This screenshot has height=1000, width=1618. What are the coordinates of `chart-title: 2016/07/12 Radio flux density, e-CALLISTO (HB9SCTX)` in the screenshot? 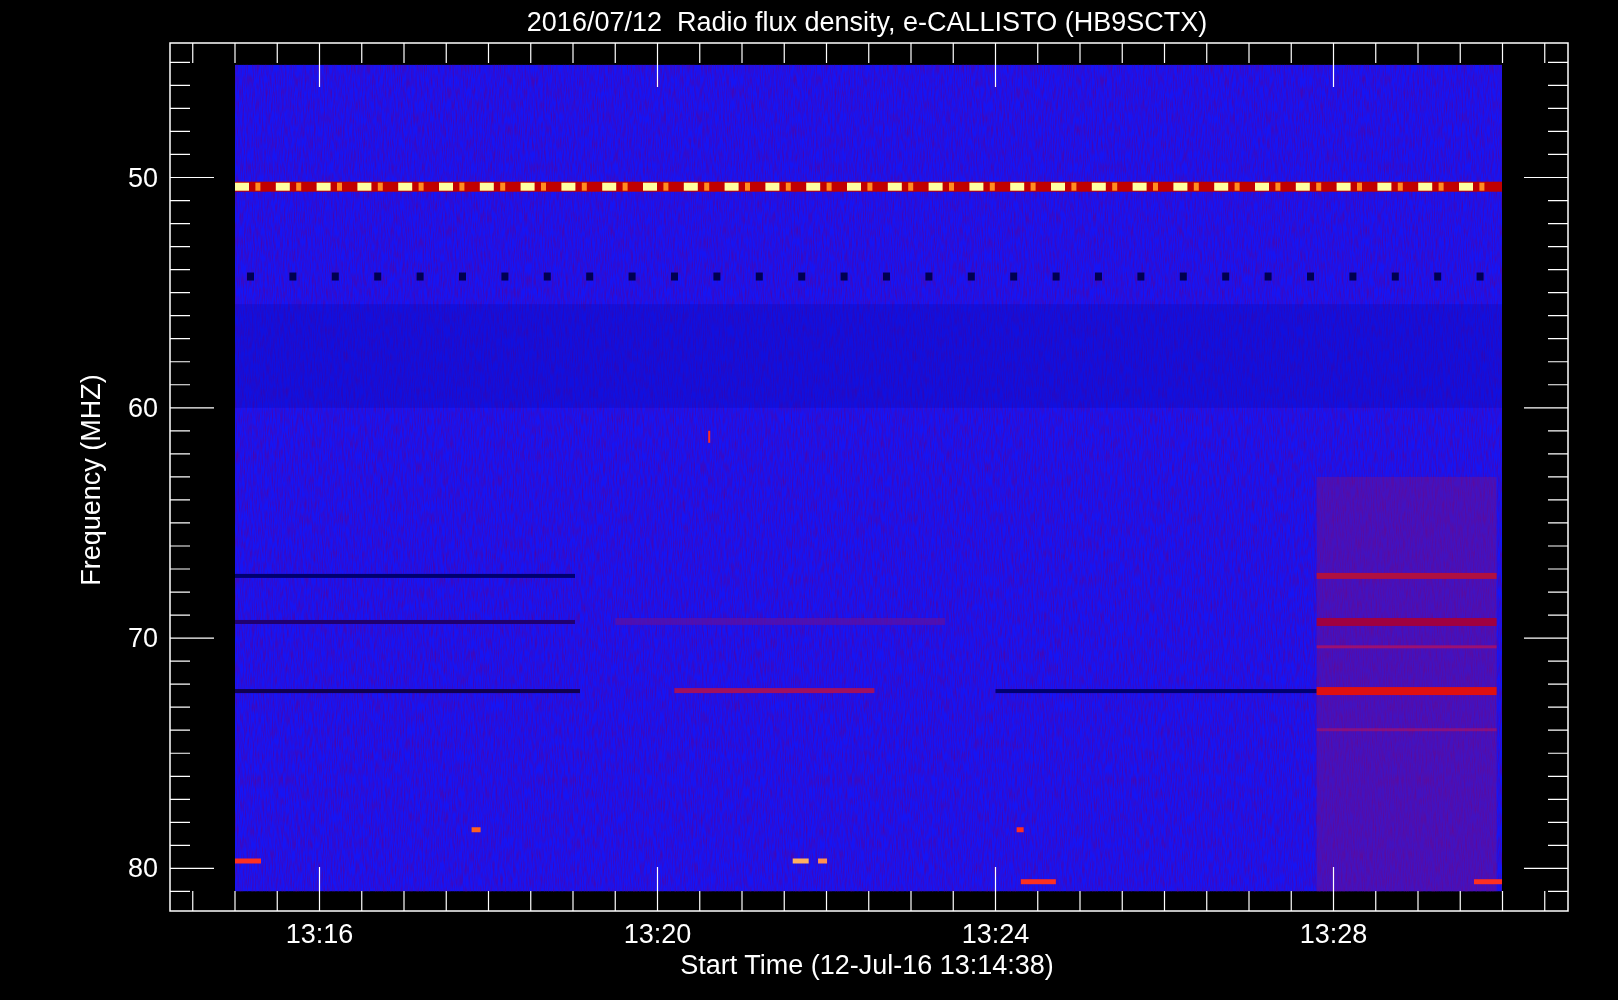 It's located at (867, 22).